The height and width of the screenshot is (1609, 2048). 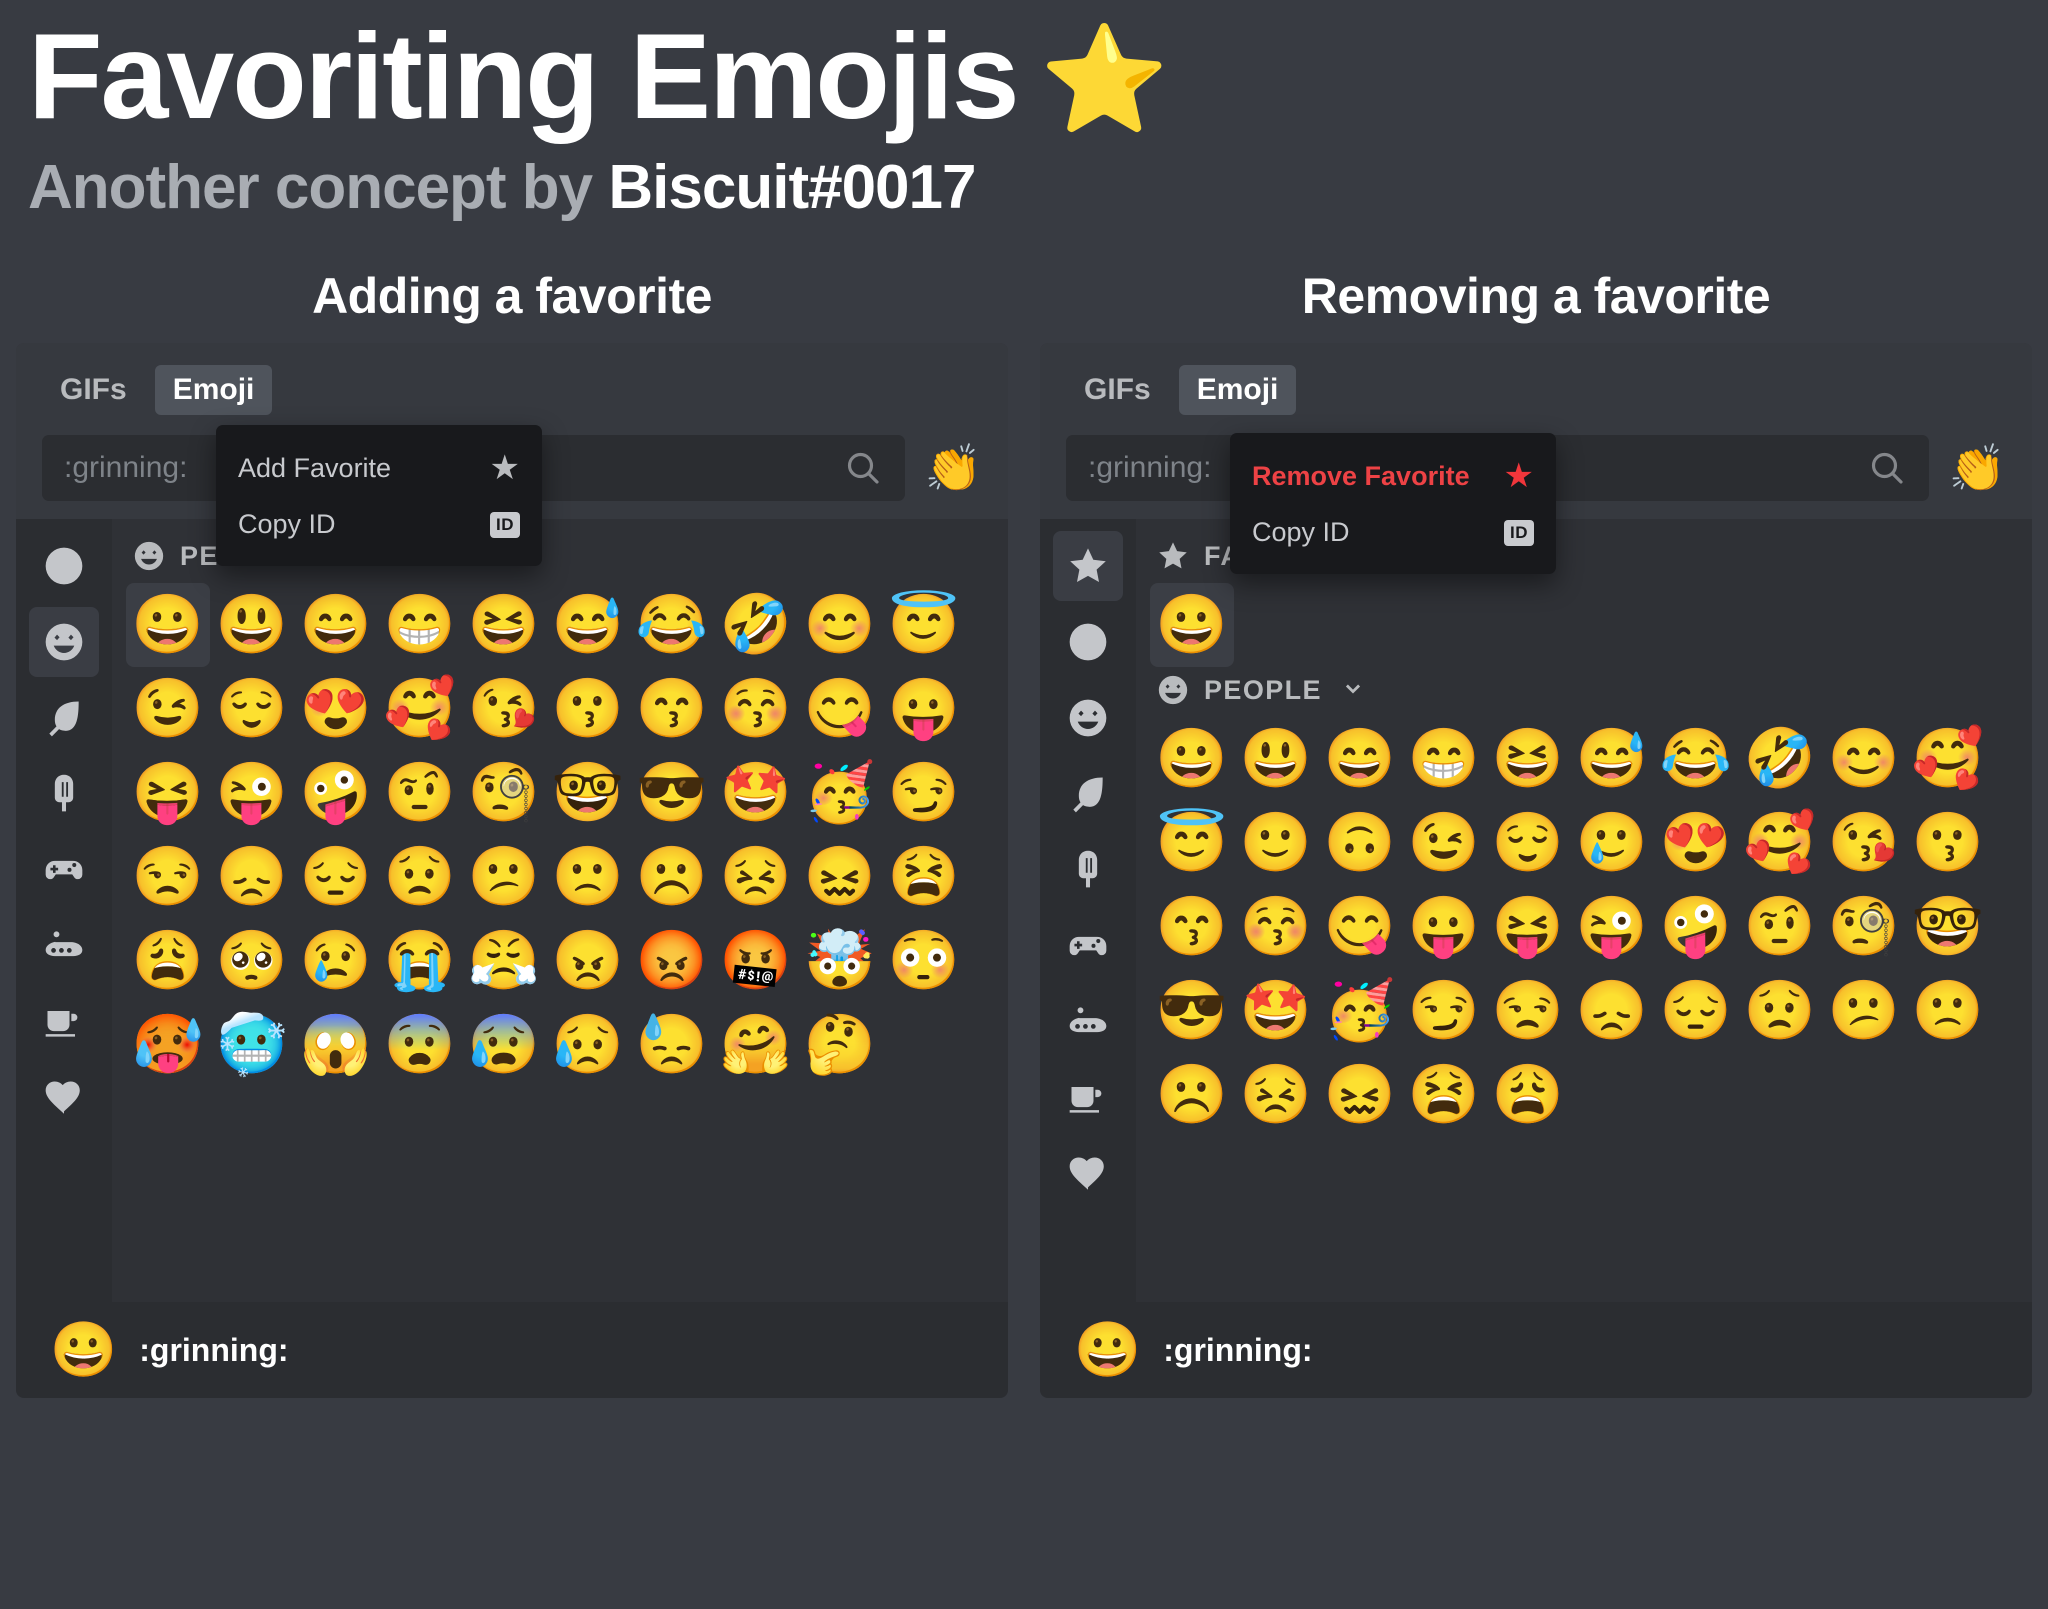 I want to click on sidebar-item-people, so click(x=64, y=642).